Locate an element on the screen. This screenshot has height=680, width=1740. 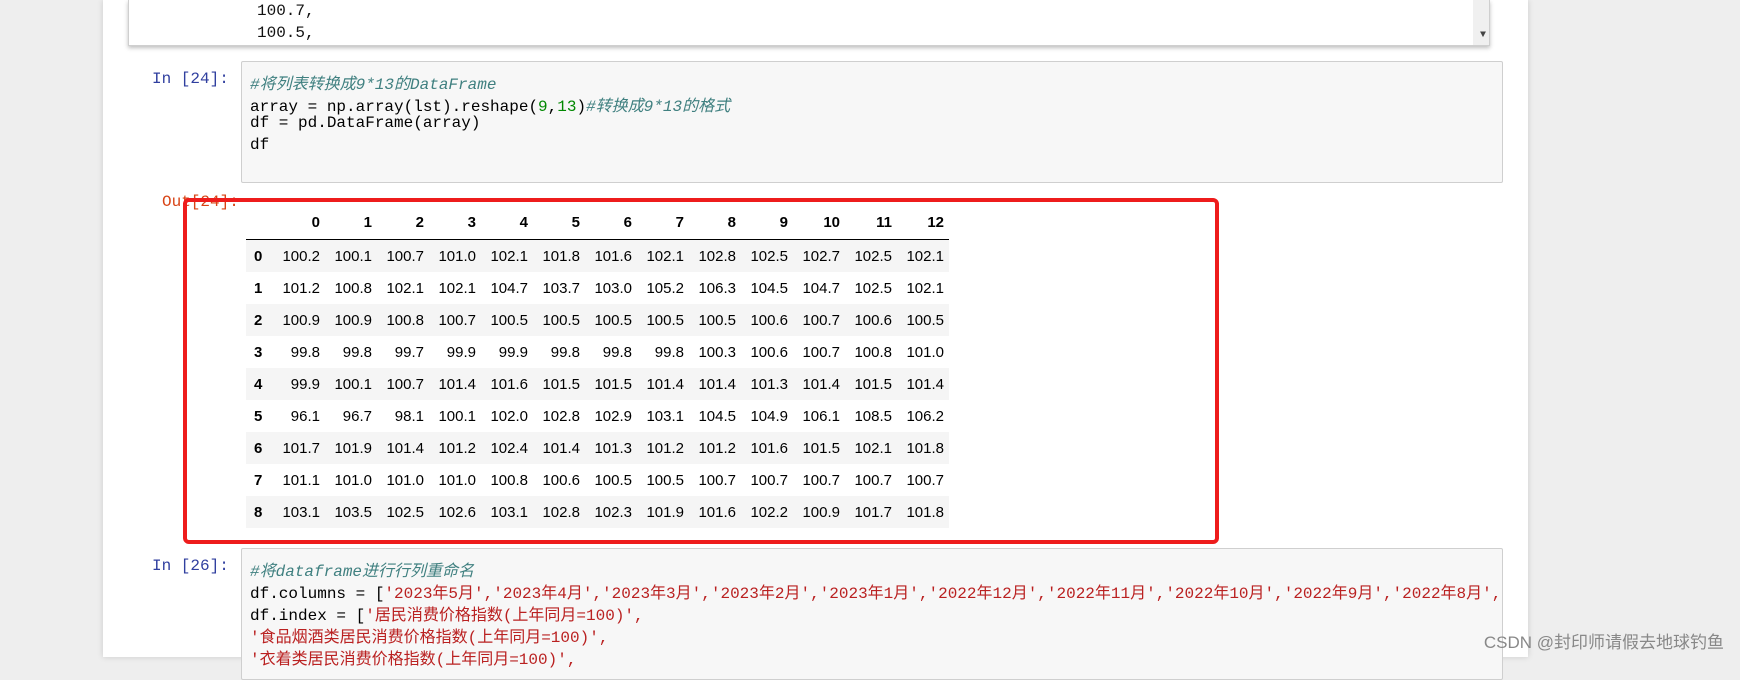
scroll-down-arrow-icon: ▼ is located at coordinates (1483, 35).